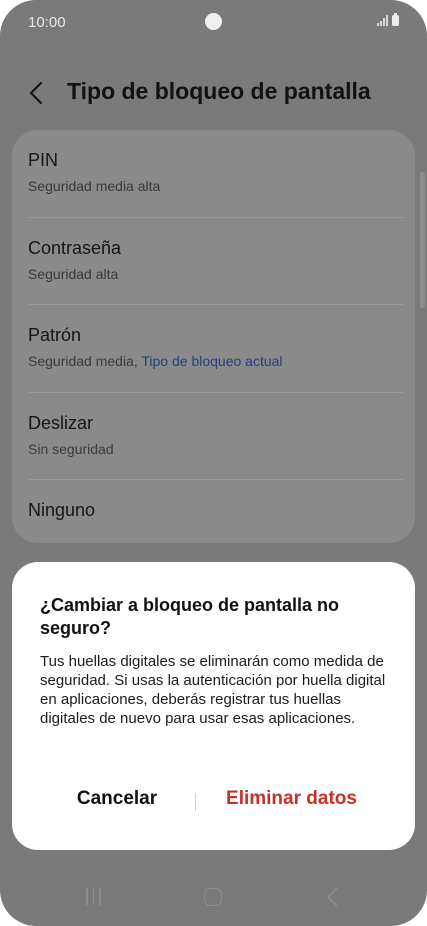 This screenshot has height=926, width=427. Describe the element at coordinates (212, 361) in the screenshot. I see `current-lock-label: Tipo de bloqueo actual` at that location.